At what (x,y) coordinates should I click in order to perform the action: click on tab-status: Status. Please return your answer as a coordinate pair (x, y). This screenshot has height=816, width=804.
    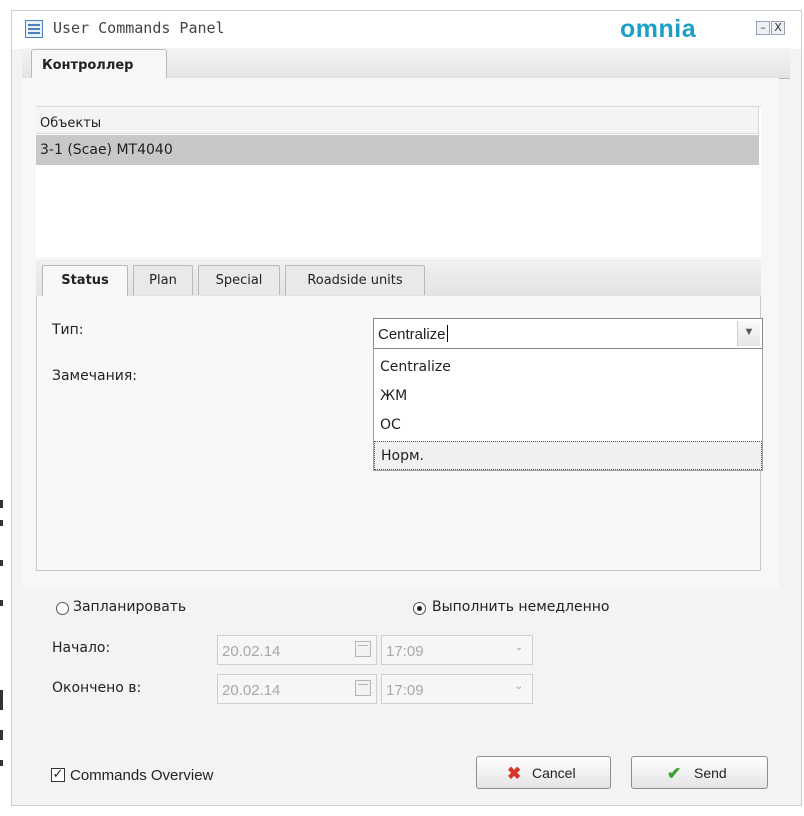
    Looking at the image, I should click on (85, 280).